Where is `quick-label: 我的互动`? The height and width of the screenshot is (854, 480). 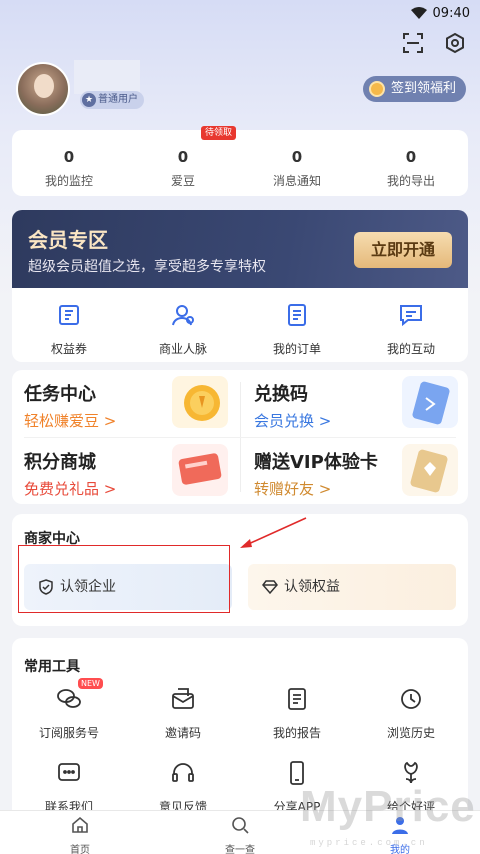
quick-label: 我的互动 is located at coordinates (410, 349).